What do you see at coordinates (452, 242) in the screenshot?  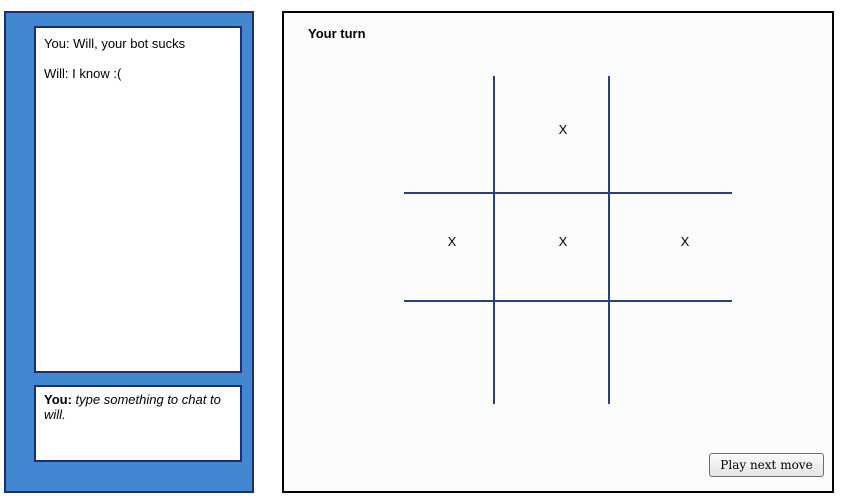 I see `board-cell-3: X` at bounding box center [452, 242].